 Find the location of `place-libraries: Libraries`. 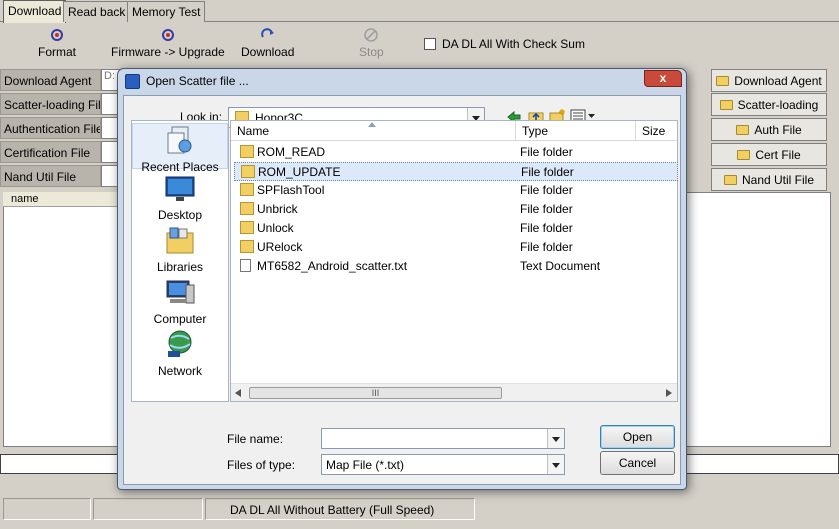

place-libraries: Libraries is located at coordinates (180, 249).